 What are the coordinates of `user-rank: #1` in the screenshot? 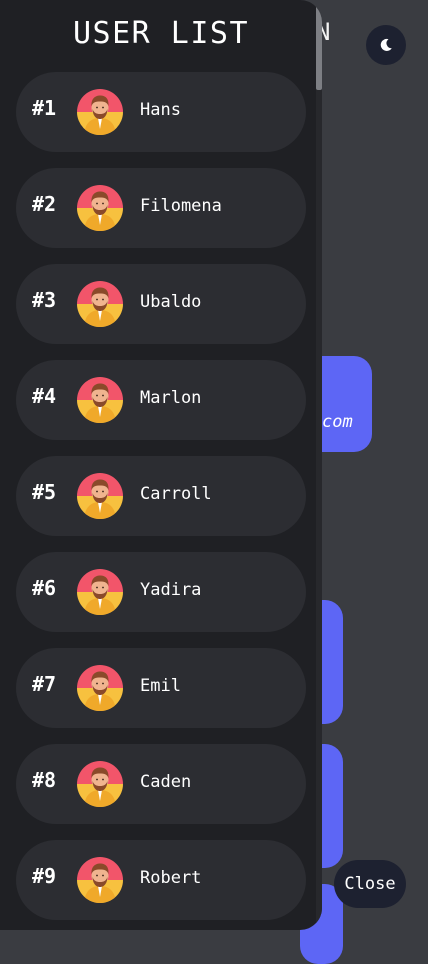 It's located at (44, 108).